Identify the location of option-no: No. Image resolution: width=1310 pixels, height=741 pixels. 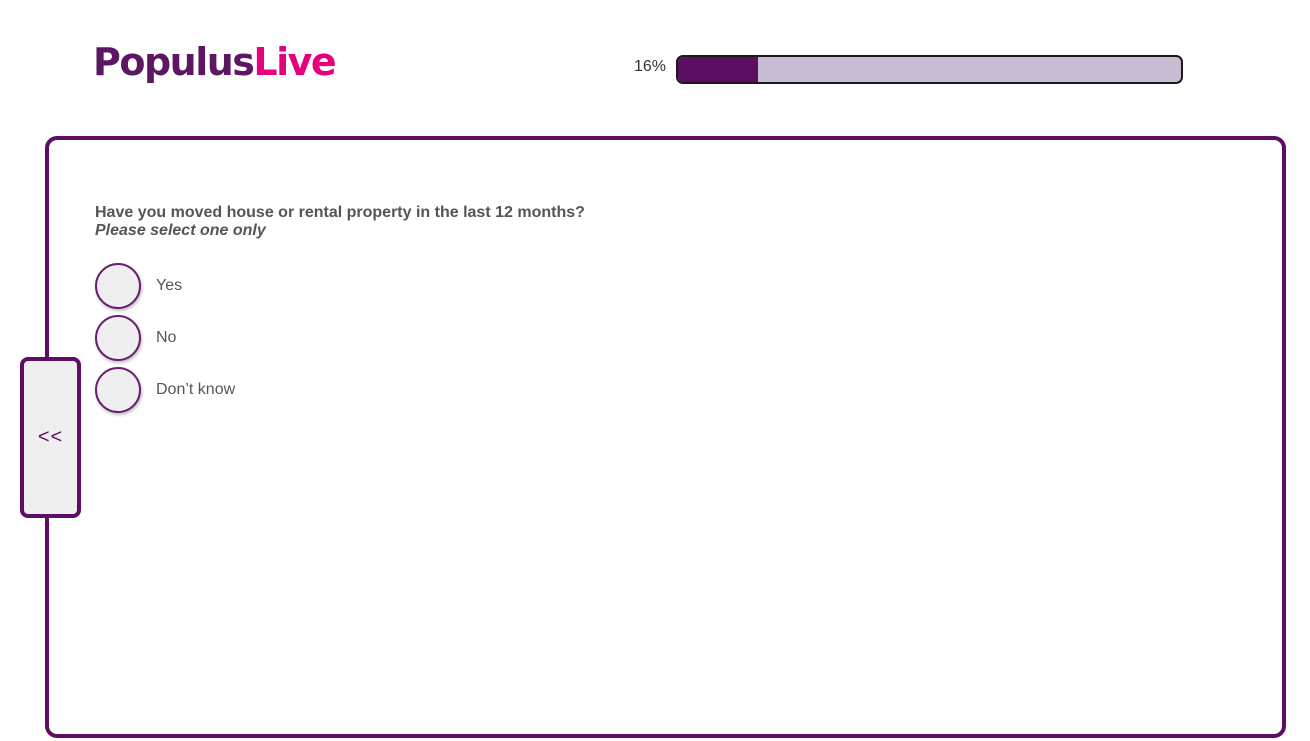
(165, 338).